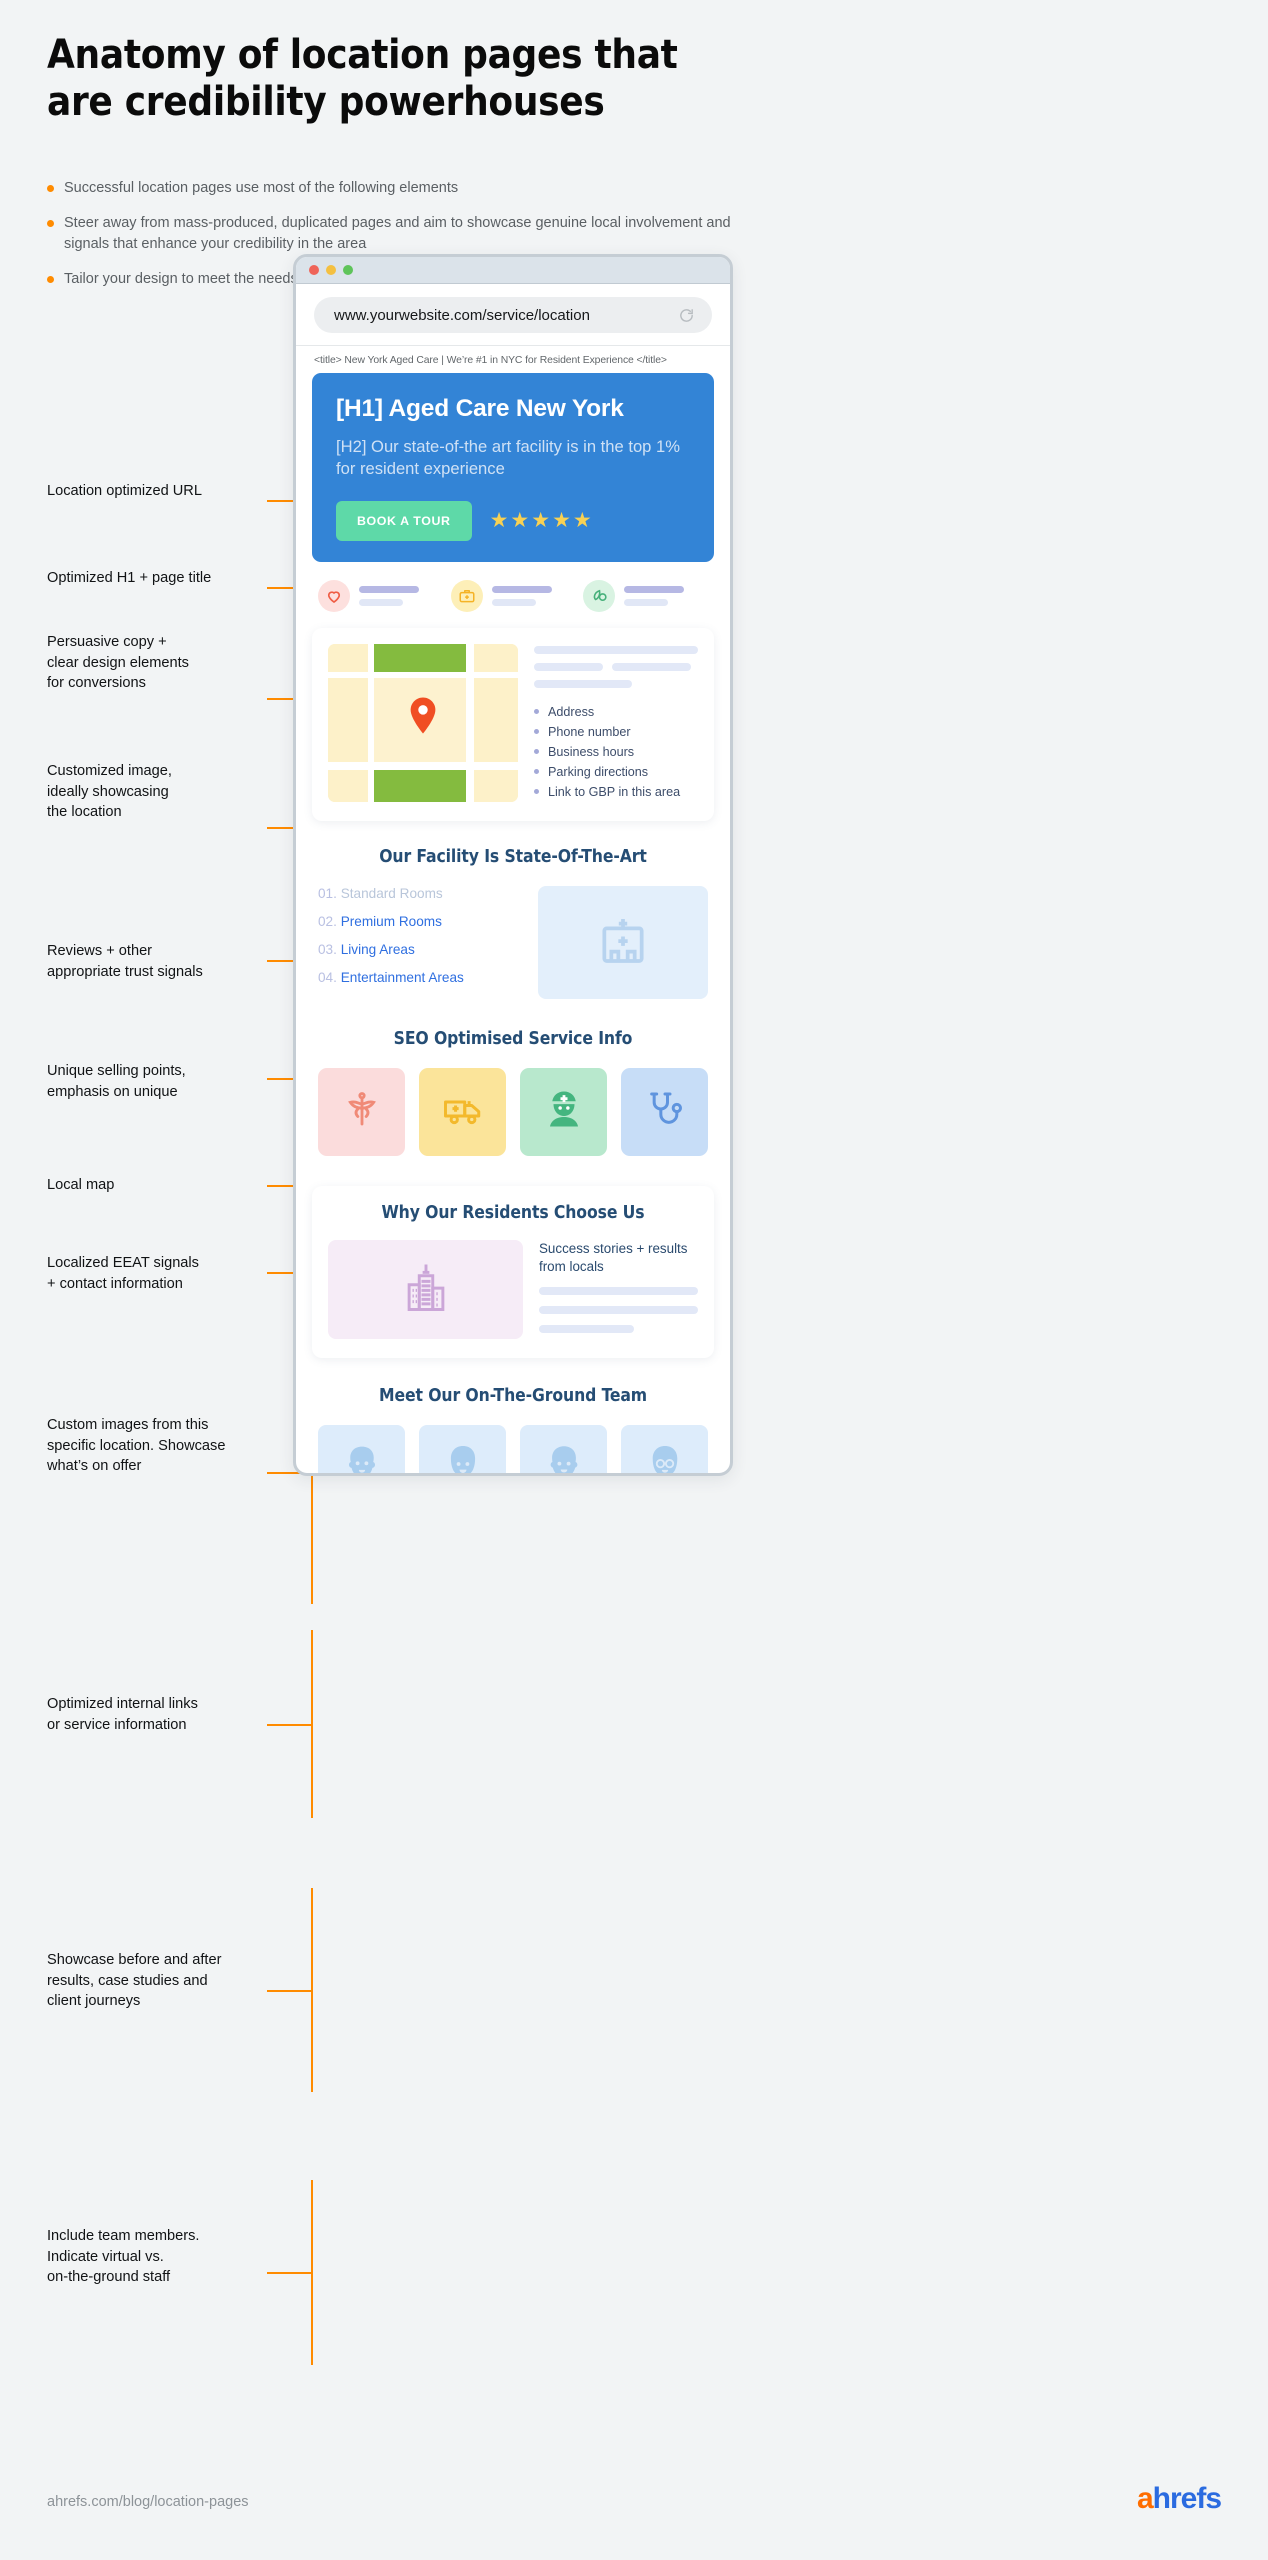  I want to click on ahrefs-logo: a hrefs, so click(1179, 2499).